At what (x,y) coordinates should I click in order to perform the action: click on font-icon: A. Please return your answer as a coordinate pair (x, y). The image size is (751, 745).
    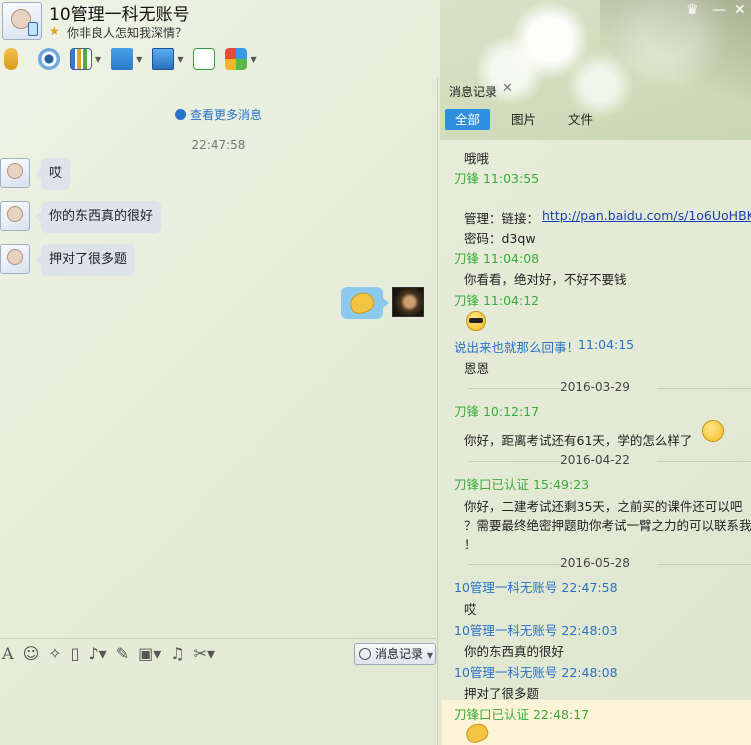
    Looking at the image, I should click on (8, 653).